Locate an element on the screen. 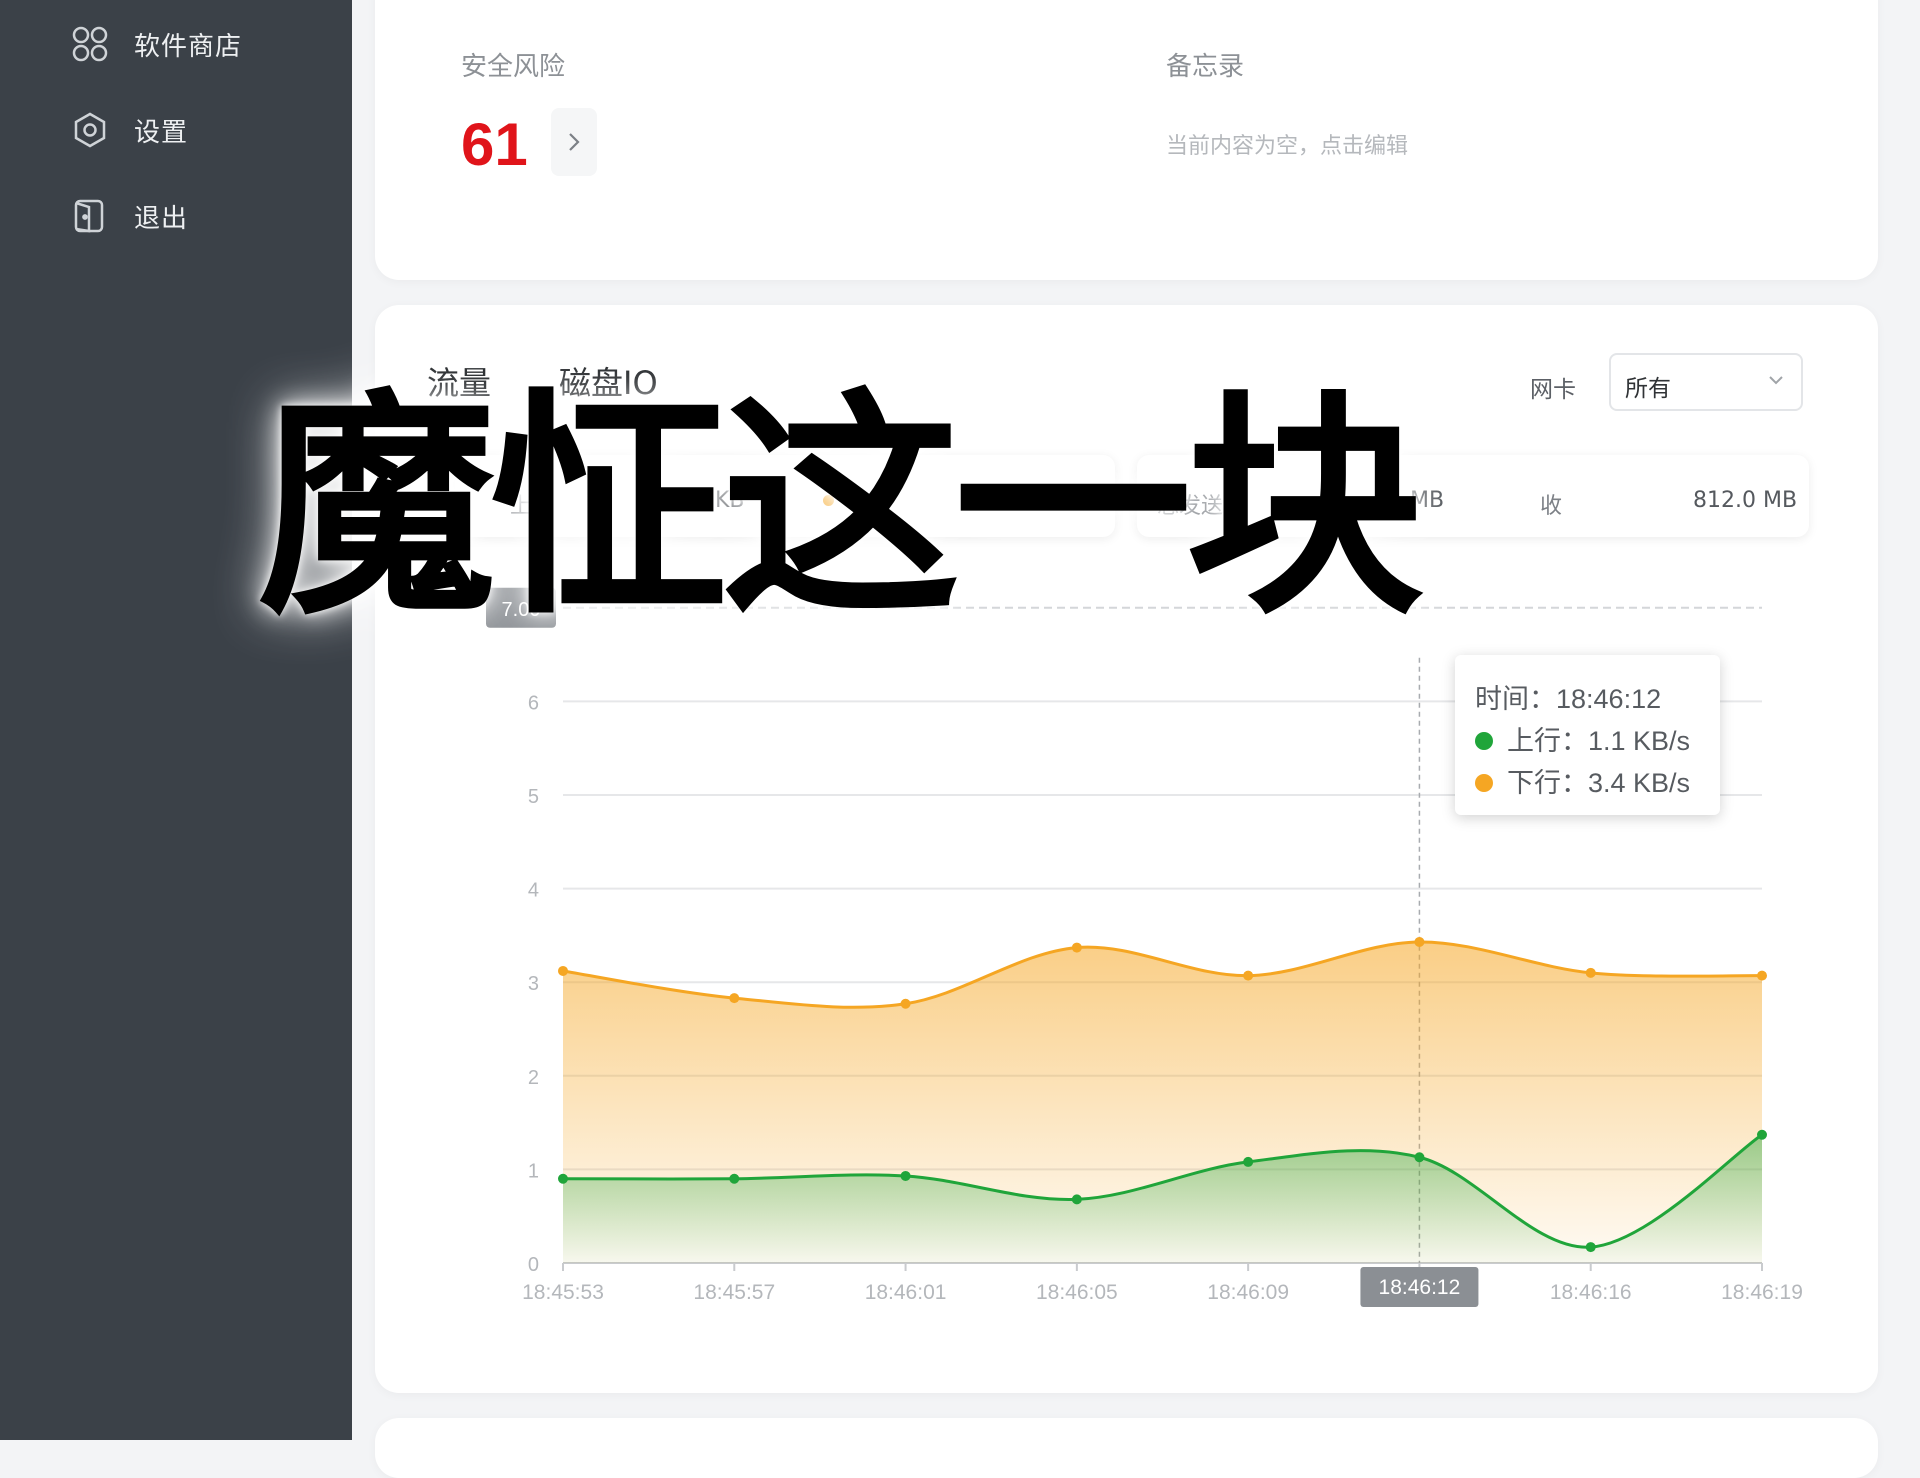 This screenshot has width=1920, height=1478. x-tick-label: 18:46:12 is located at coordinates (1420, 1287).